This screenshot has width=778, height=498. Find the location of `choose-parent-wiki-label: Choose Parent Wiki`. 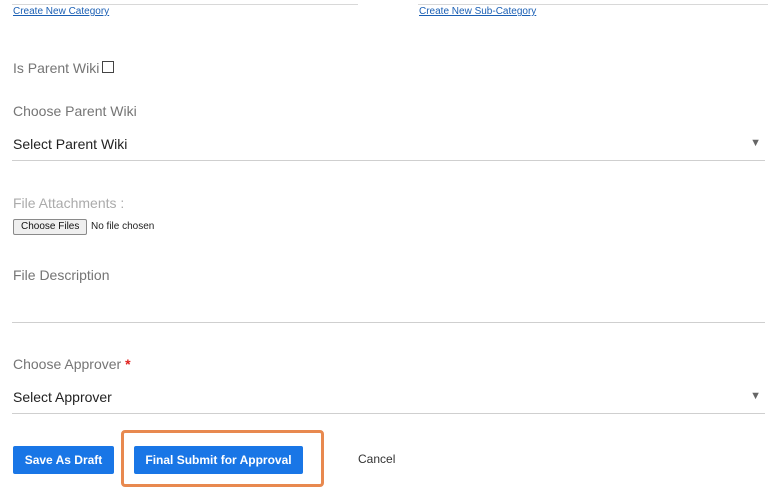

choose-parent-wiki-label: Choose Parent Wiki is located at coordinates (75, 111).